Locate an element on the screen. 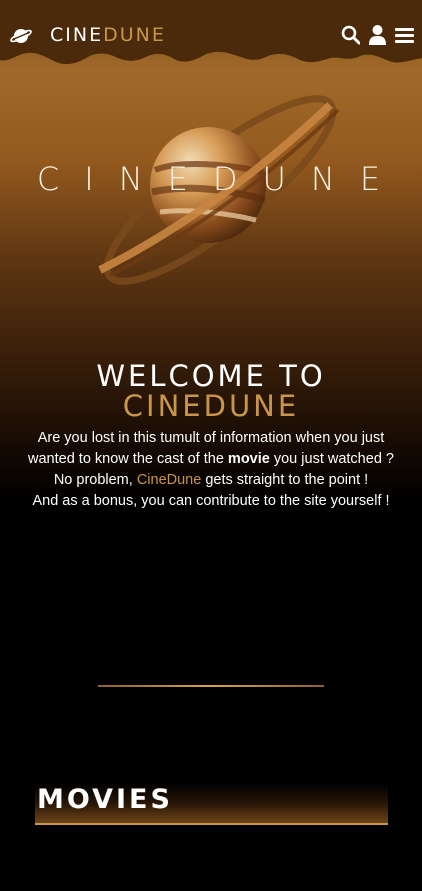  intro-text-1b: you just watched ? is located at coordinates (331, 459).